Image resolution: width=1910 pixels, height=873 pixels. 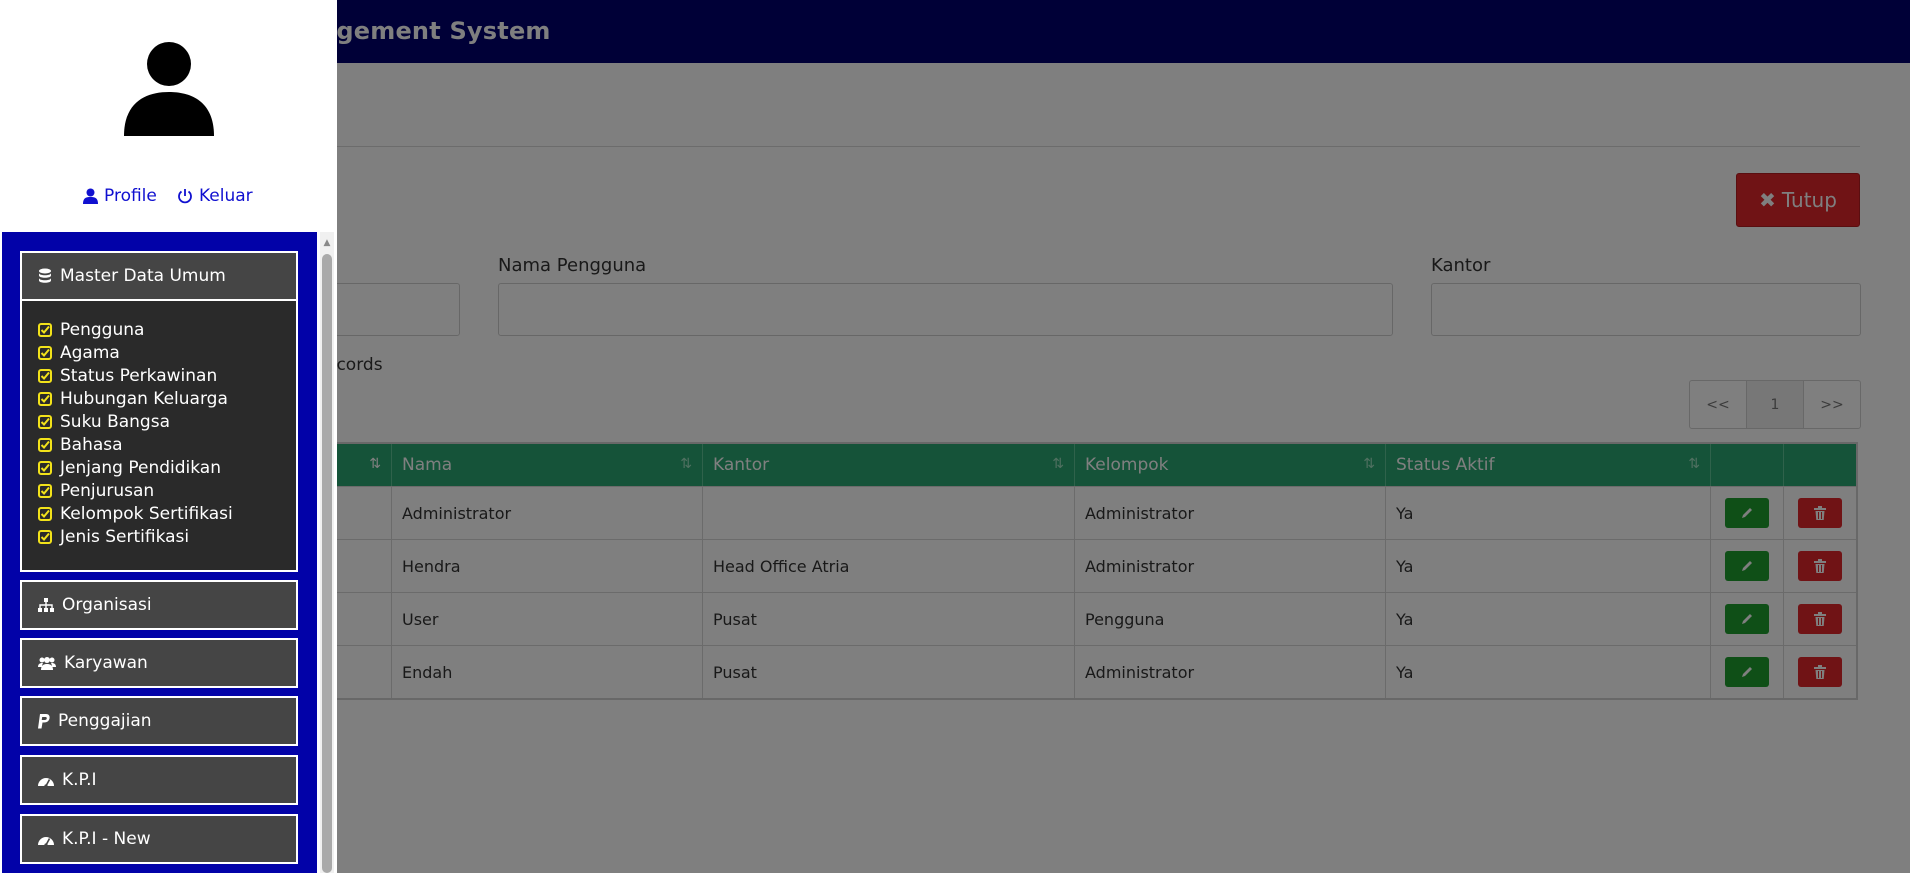 I want to click on submenu-label: Jenjang Pendidikan, so click(x=141, y=468).